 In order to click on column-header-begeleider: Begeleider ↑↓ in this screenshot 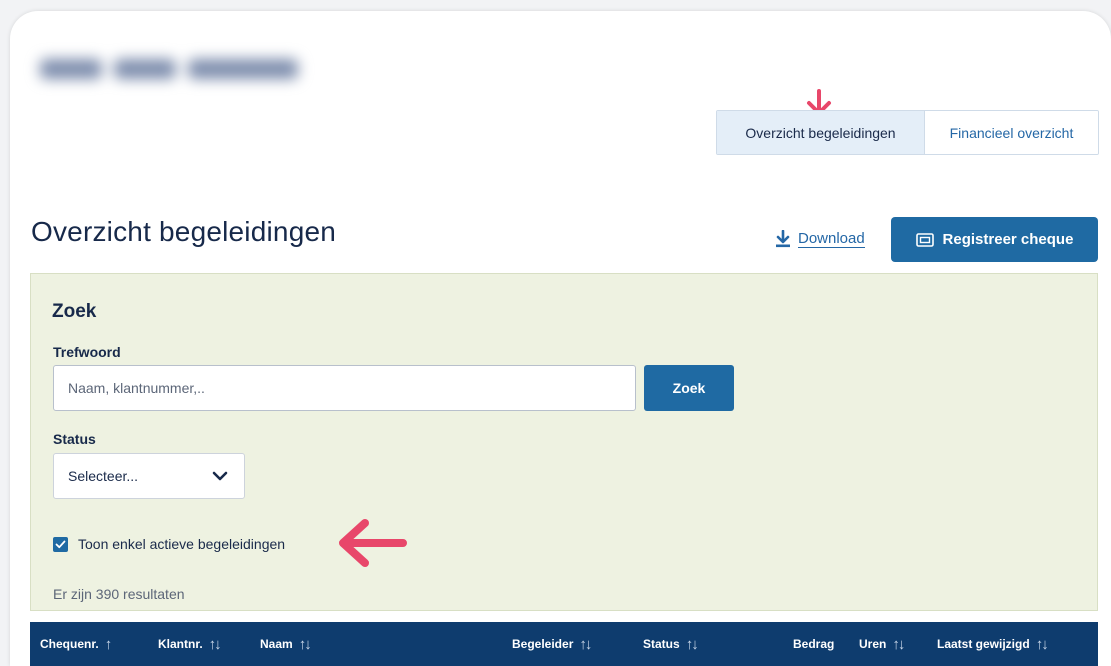, I will do `click(552, 644)`.